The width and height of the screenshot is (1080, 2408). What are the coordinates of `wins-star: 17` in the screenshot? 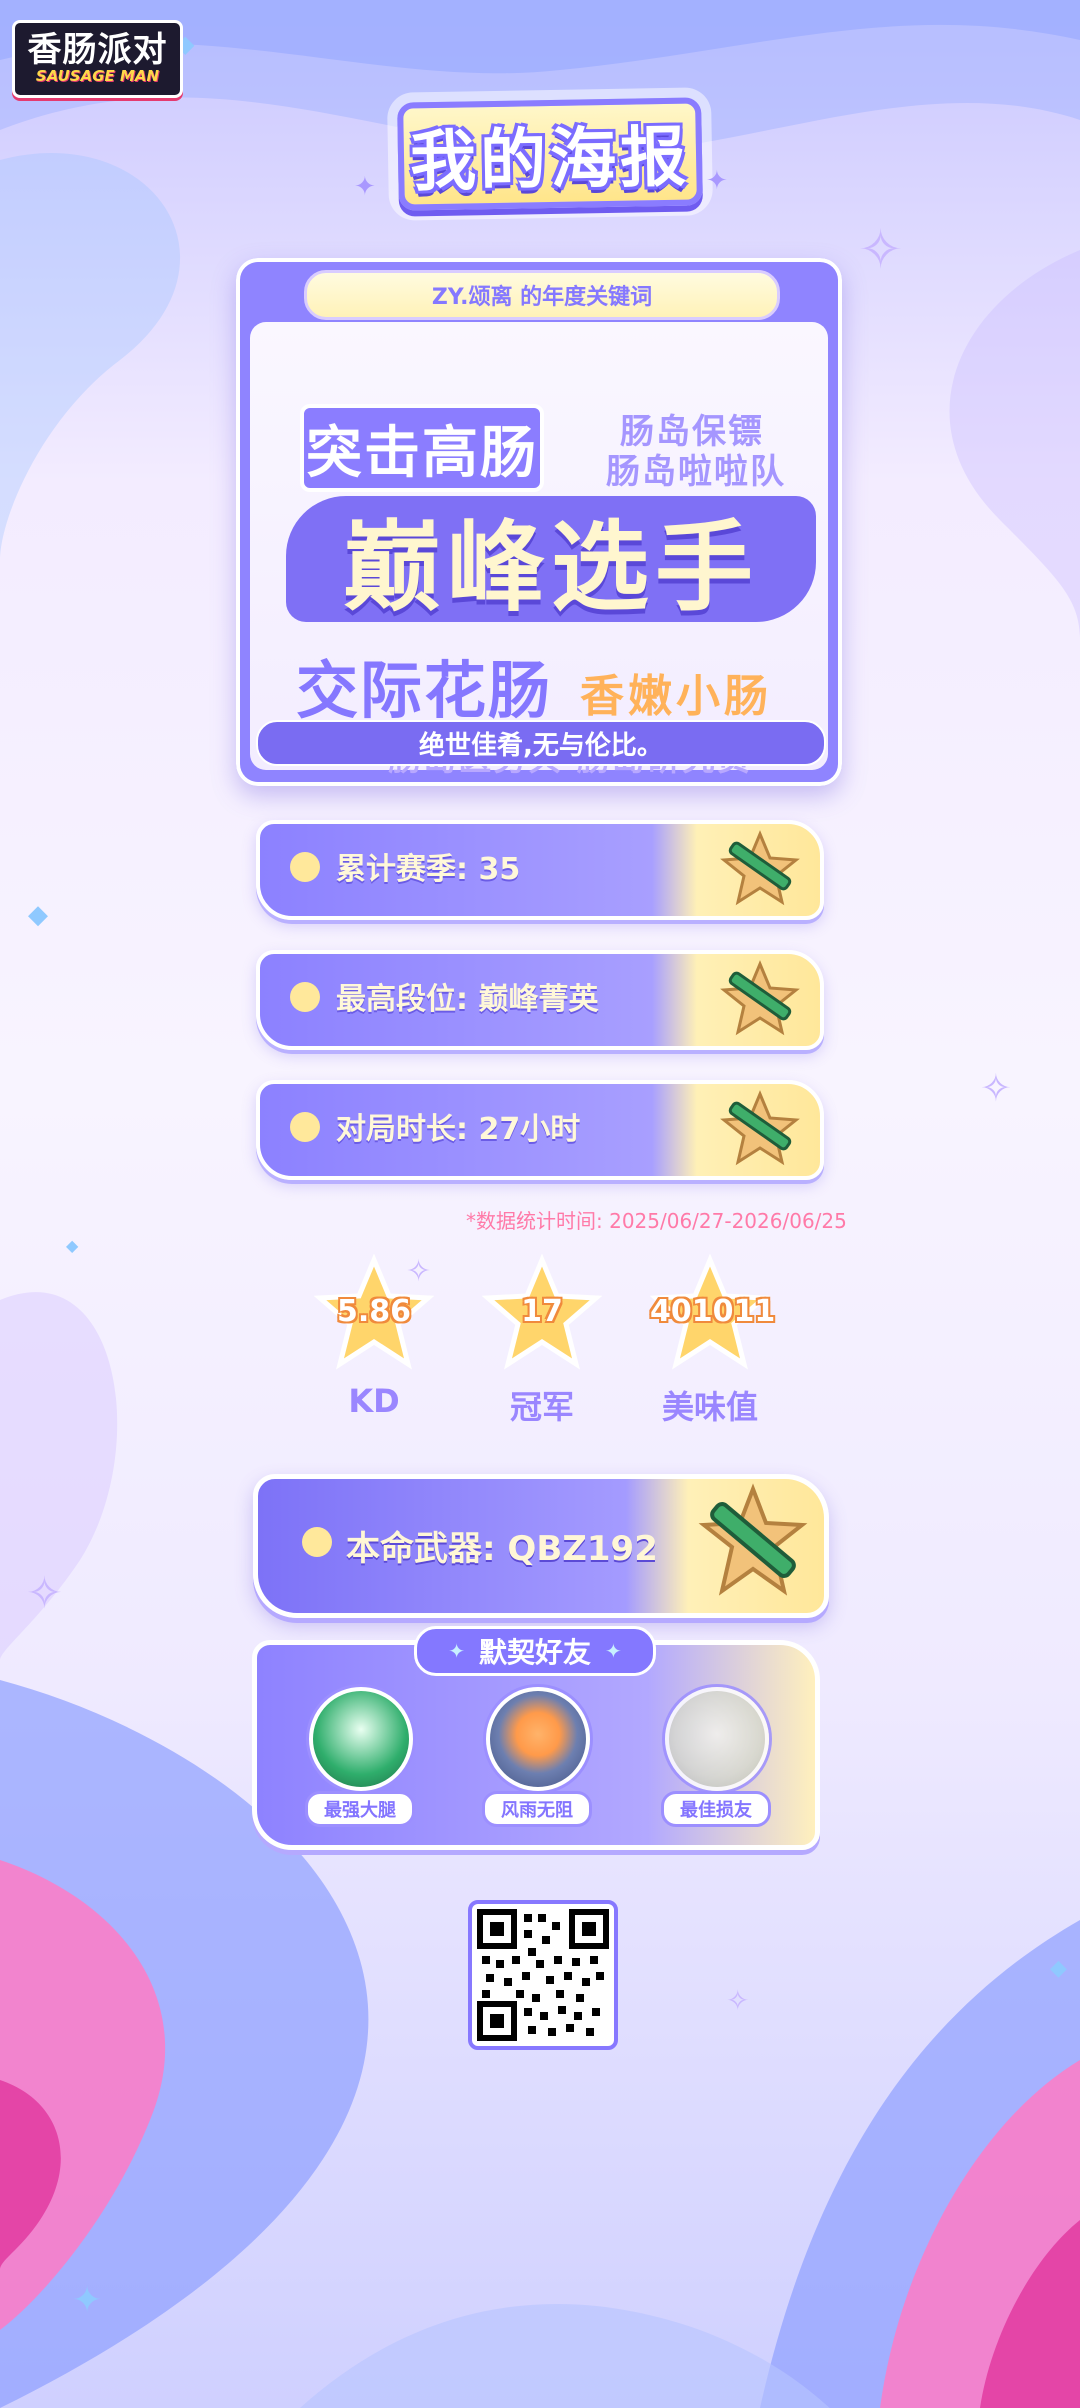 It's located at (542, 1314).